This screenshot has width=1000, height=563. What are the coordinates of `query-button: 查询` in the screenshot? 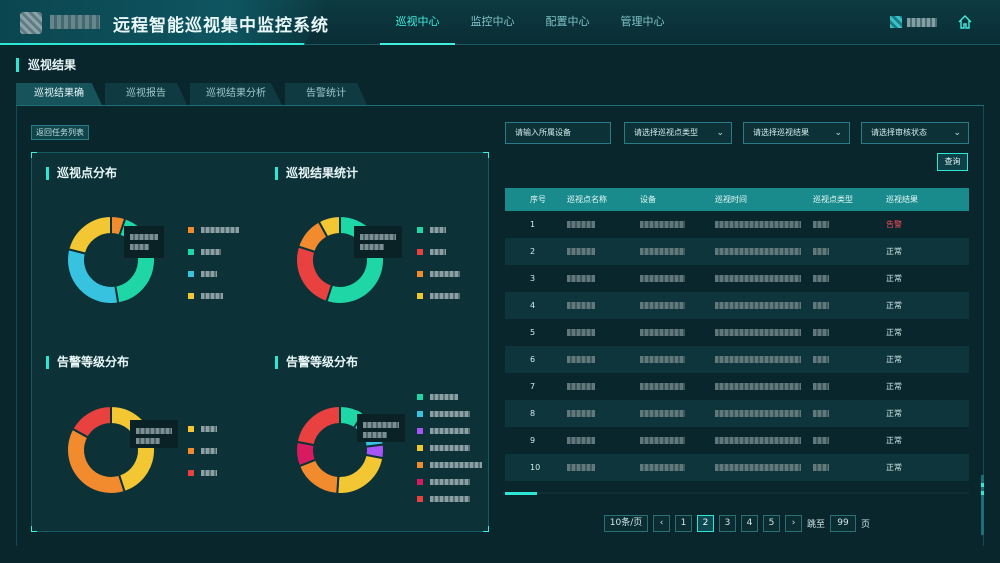 It's located at (952, 162).